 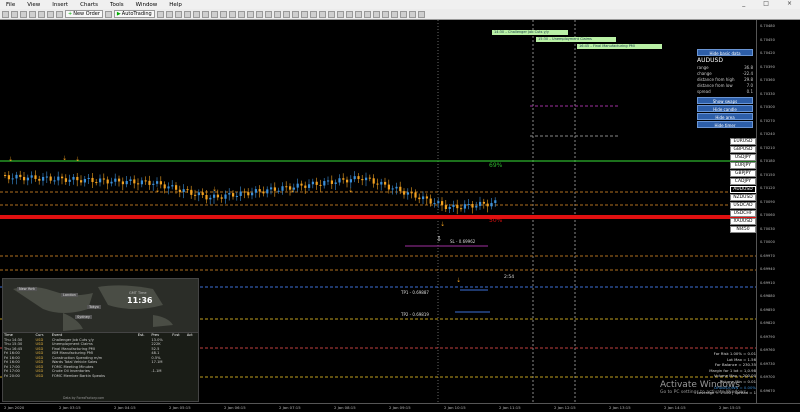 What do you see at coordinates (187, 14) in the screenshot?
I see `zoom-in-icon` at bounding box center [187, 14].